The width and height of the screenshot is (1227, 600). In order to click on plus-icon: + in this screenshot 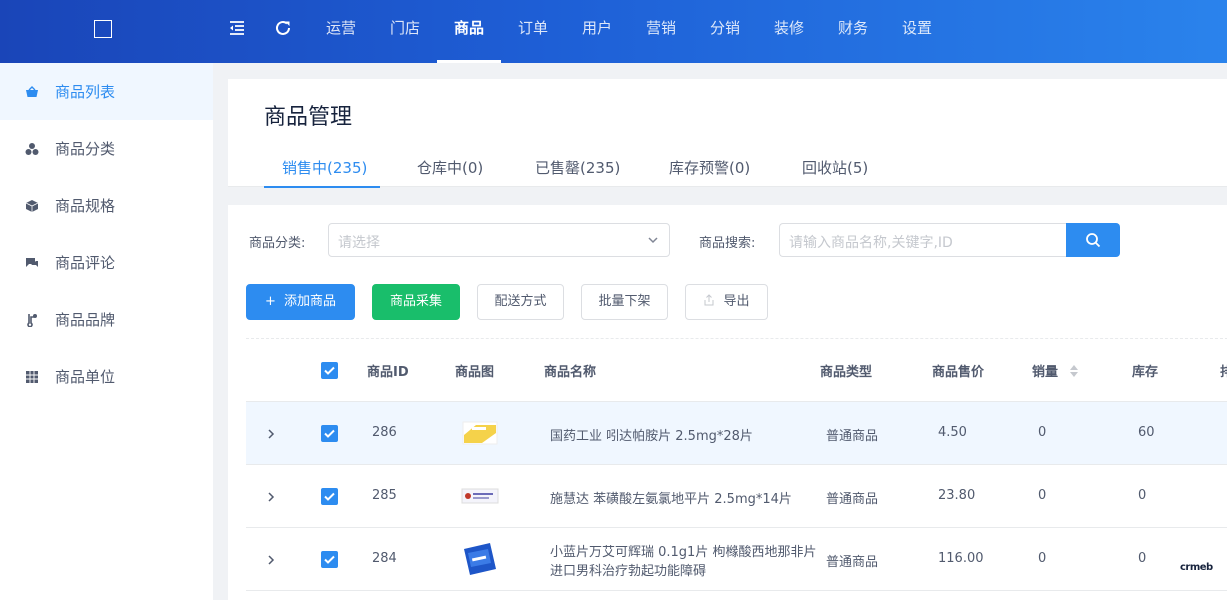, I will do `click(270, 301)`.